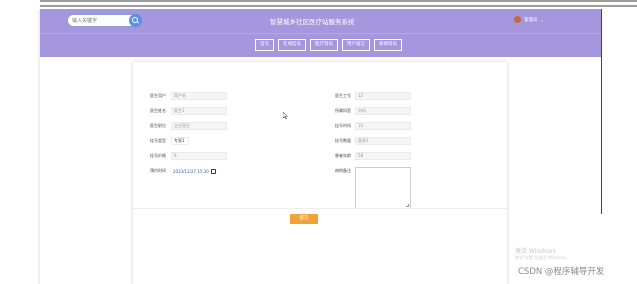 The image size is (637, 284). I want to click on field-doctor-position: 主任医生, so click(199, 126).